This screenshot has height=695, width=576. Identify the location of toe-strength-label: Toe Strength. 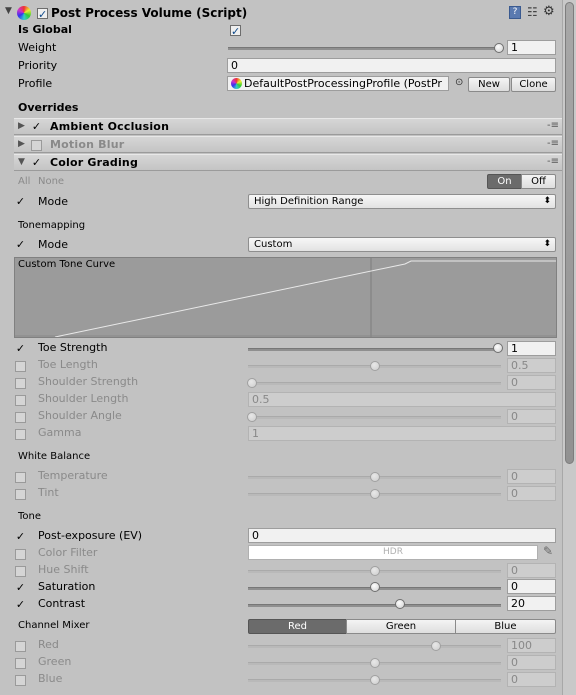
(73, 347).